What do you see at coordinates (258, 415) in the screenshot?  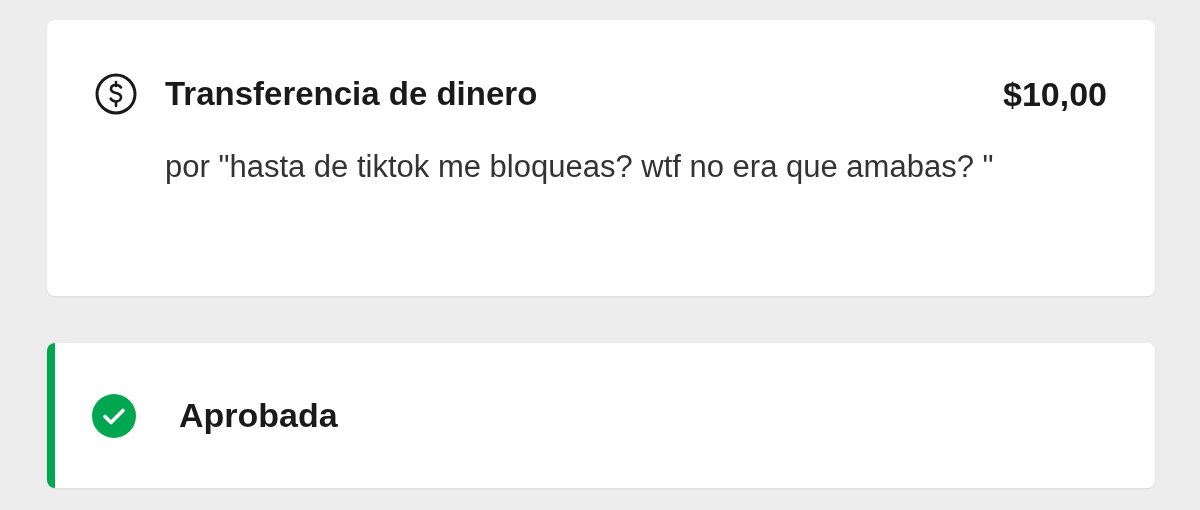 I see `status-label: Aprobada` at bounding box center [258, 415].